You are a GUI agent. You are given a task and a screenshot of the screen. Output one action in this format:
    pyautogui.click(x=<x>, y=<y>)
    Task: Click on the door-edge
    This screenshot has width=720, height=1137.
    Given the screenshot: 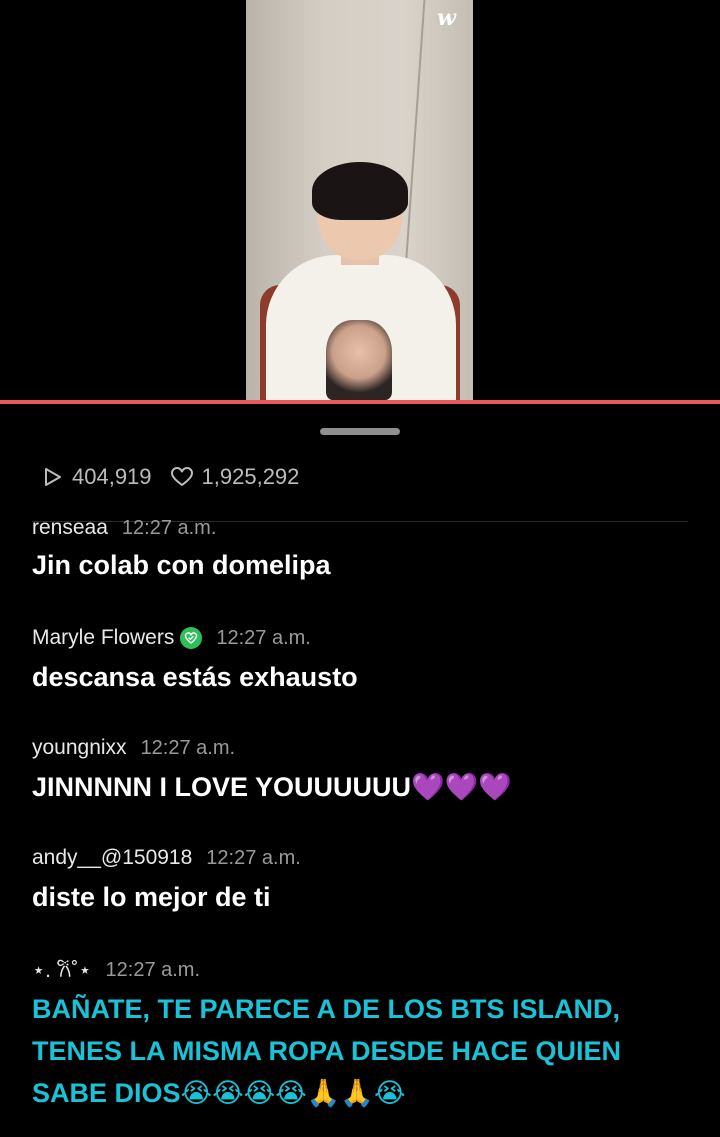 What is the action you would take?
    pyautogui.click(x=415, y=135)
    